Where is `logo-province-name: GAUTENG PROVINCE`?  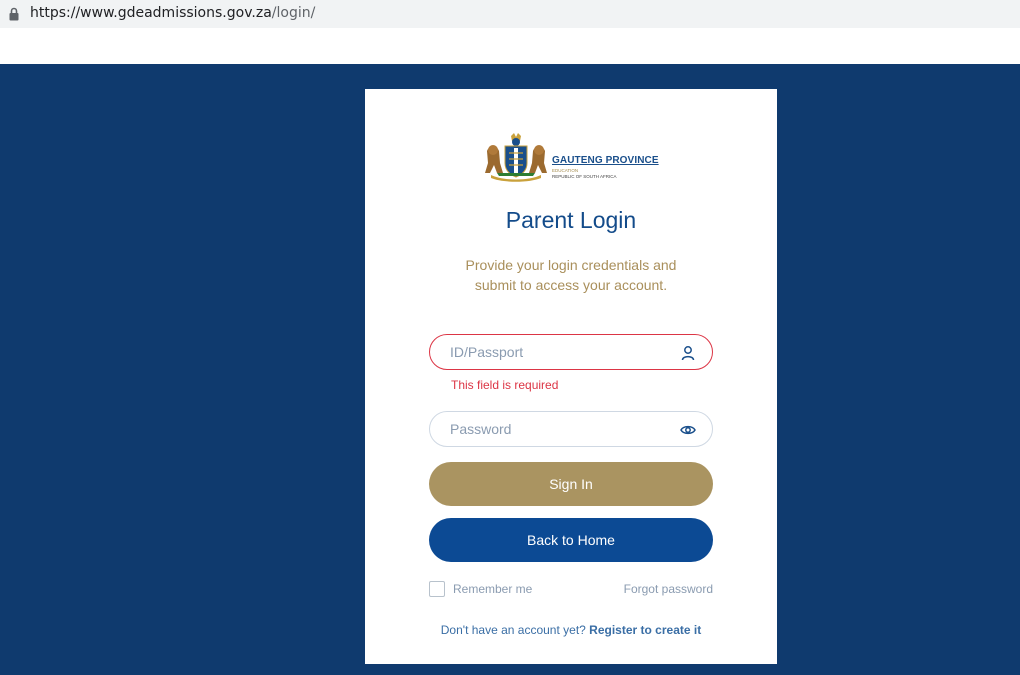
logo-province-name: GAUTENG PROVINCE is located at coordinates (605, 160).